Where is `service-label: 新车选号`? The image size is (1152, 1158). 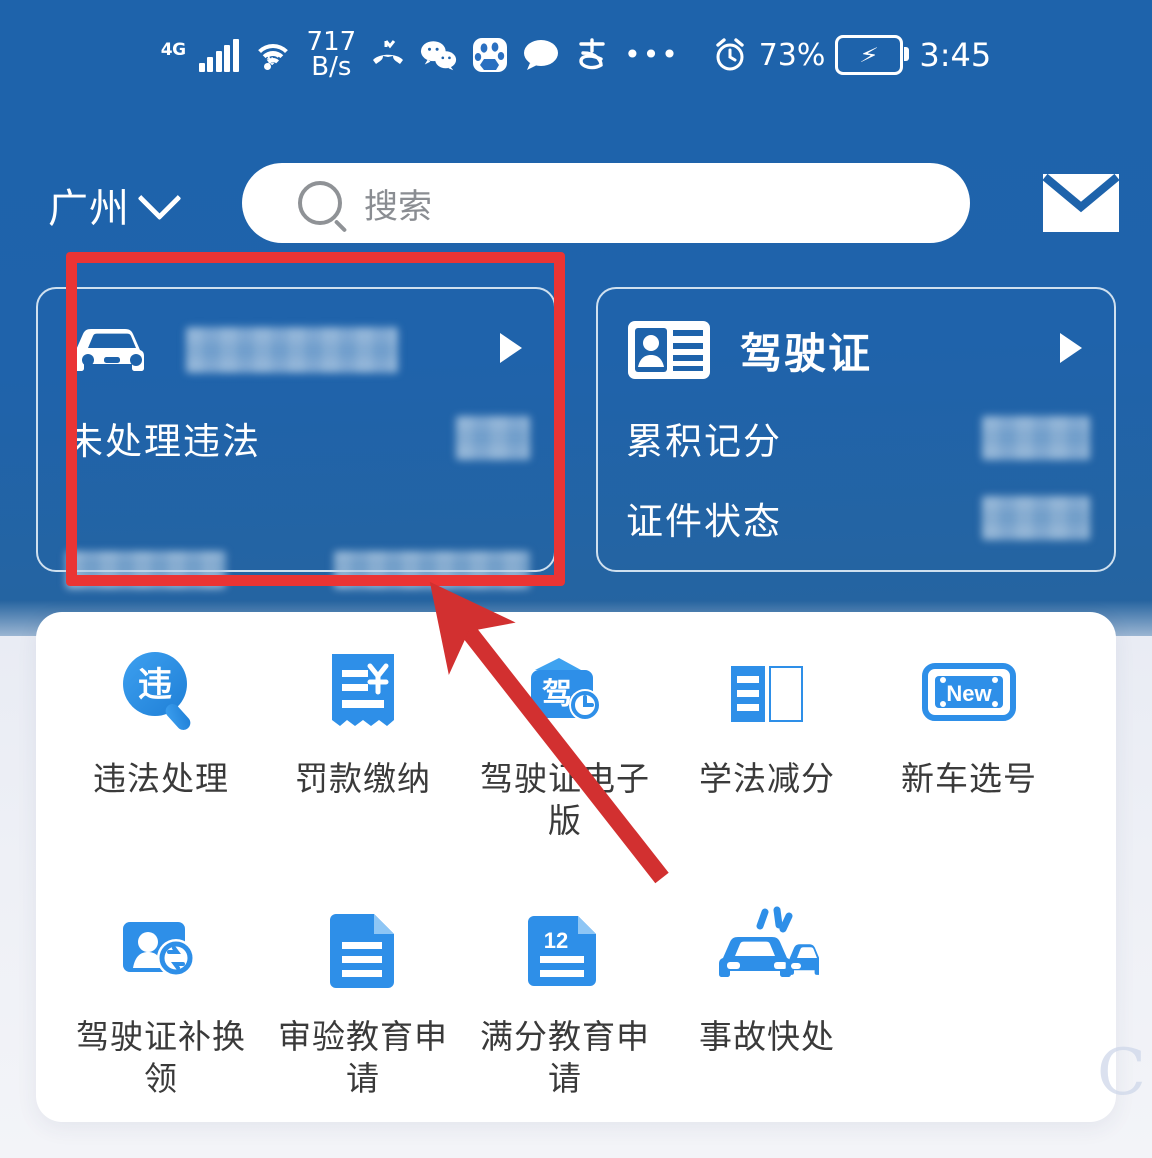 service-label: 新车选号 is located at coordinates (969, 778).